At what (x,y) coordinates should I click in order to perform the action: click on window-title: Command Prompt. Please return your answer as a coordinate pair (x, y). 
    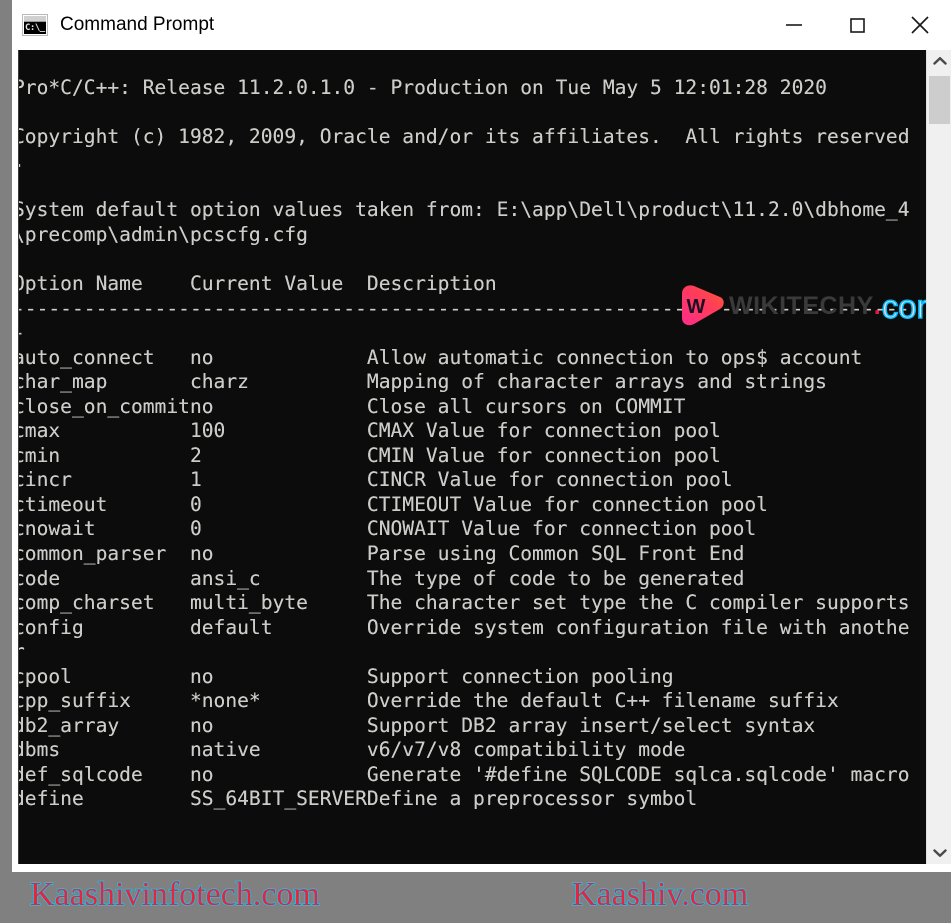
    Looking at the image, I should click on (137, 24).